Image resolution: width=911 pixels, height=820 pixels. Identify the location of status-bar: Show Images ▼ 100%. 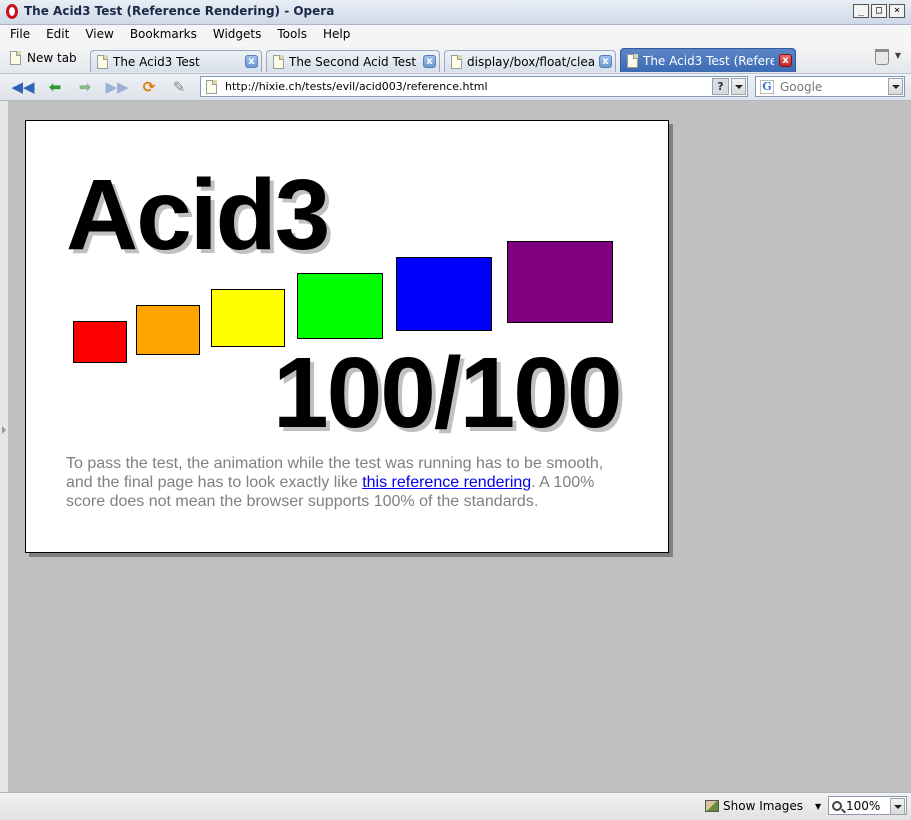
(455, 806).